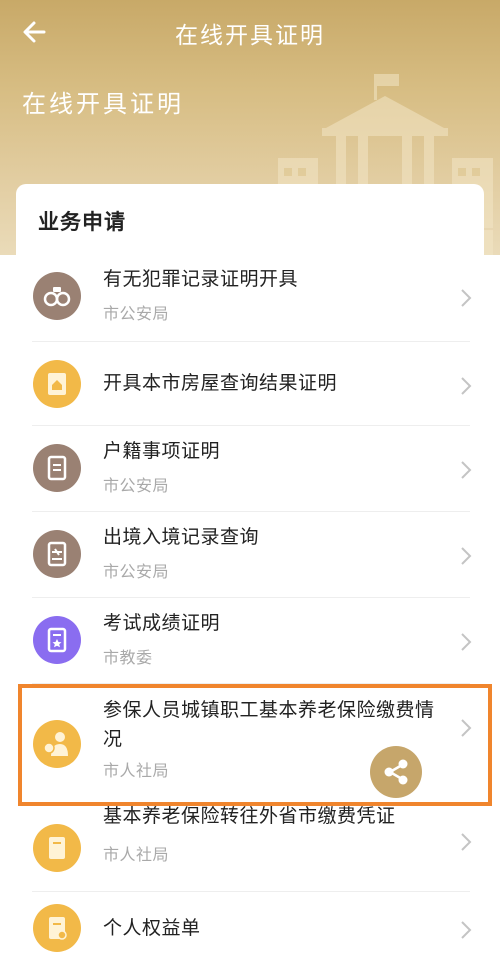 The height and width of the screenshot is (960, 500). What do you see at coordinates (250, 641) in the screenshot?
I see `list-item-exam-score: 考试成绩证明 市教委` at bounding box center [250, 641].